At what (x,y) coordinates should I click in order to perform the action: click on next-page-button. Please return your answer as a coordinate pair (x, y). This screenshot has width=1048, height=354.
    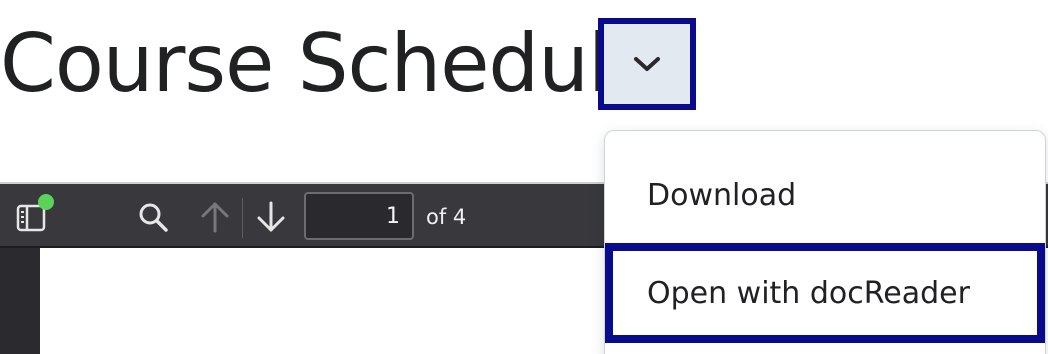
    Looking at the image, I should click on (271, 217).